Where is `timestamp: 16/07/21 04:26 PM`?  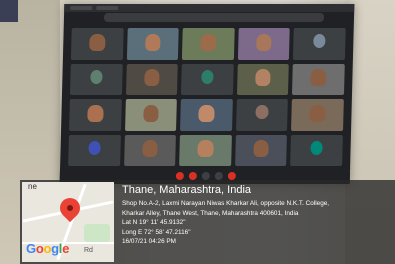
timestamp: 16/07/21 04:26 PM is located at coordinates (149, 242).